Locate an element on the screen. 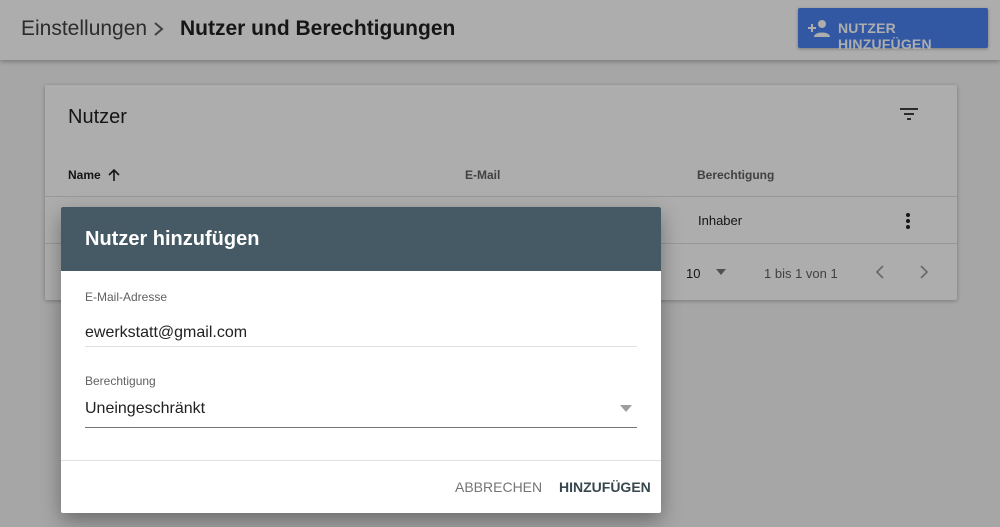  email-field is located at coordinates (361, 333).